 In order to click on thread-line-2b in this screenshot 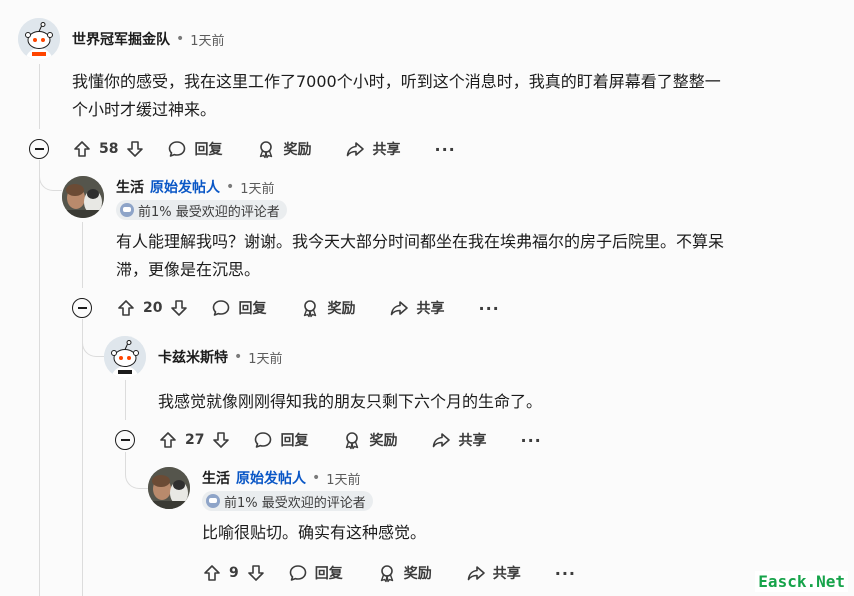, I will do `click(82, 457)`.